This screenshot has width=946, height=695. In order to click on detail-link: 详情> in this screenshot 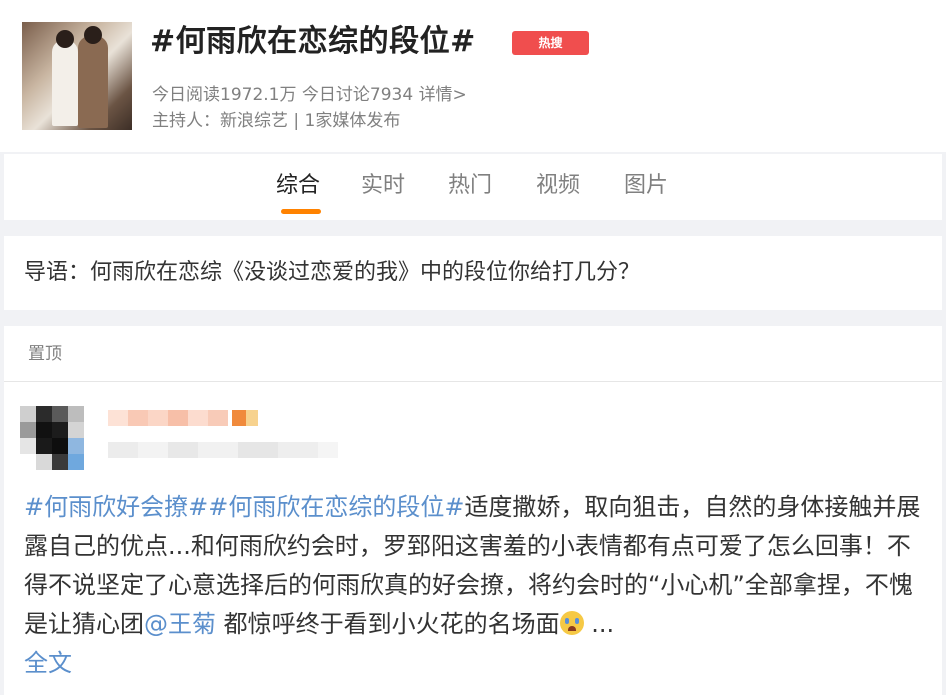, I will do `click(443, 95)`.